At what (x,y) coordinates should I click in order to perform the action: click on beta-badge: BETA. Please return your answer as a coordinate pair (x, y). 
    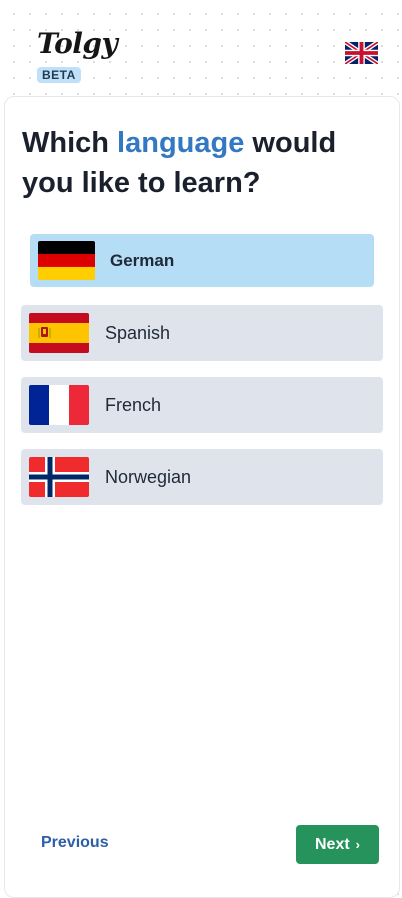
    Looking at the image, I should click on (59, 75).